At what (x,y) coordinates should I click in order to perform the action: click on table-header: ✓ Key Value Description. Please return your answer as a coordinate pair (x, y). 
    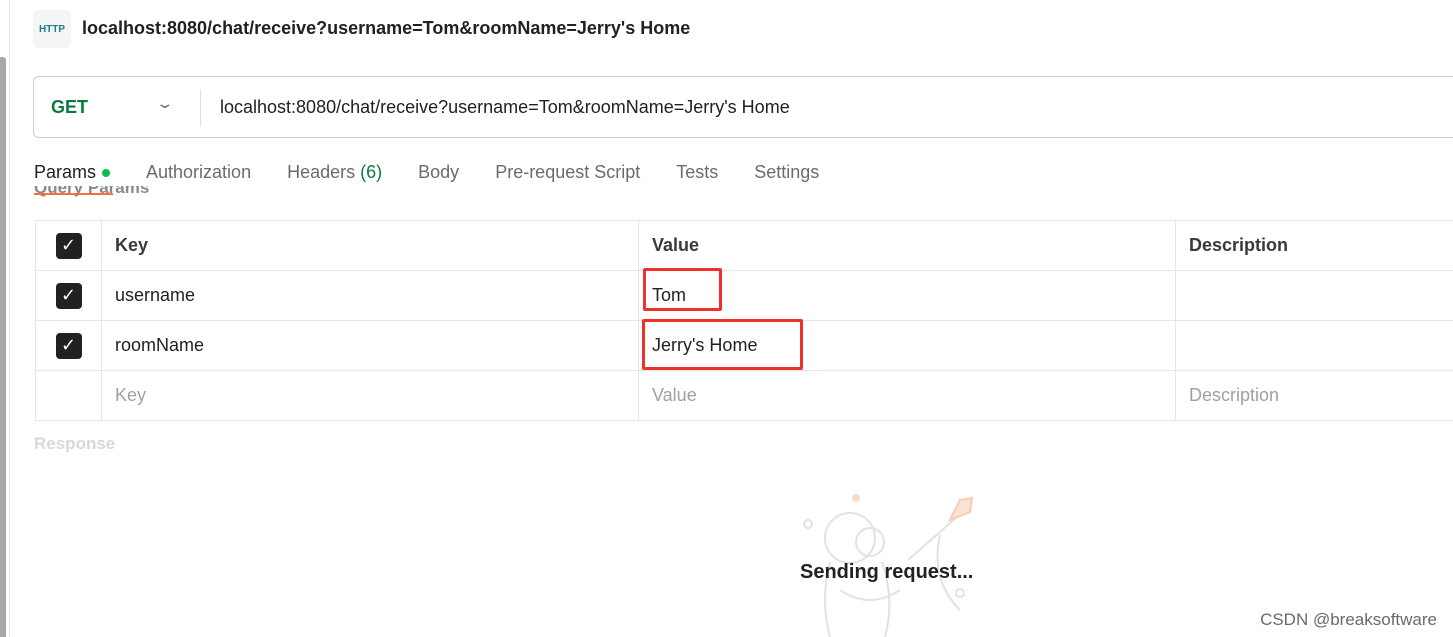
    Looking at the image, I should click on (744, 246).